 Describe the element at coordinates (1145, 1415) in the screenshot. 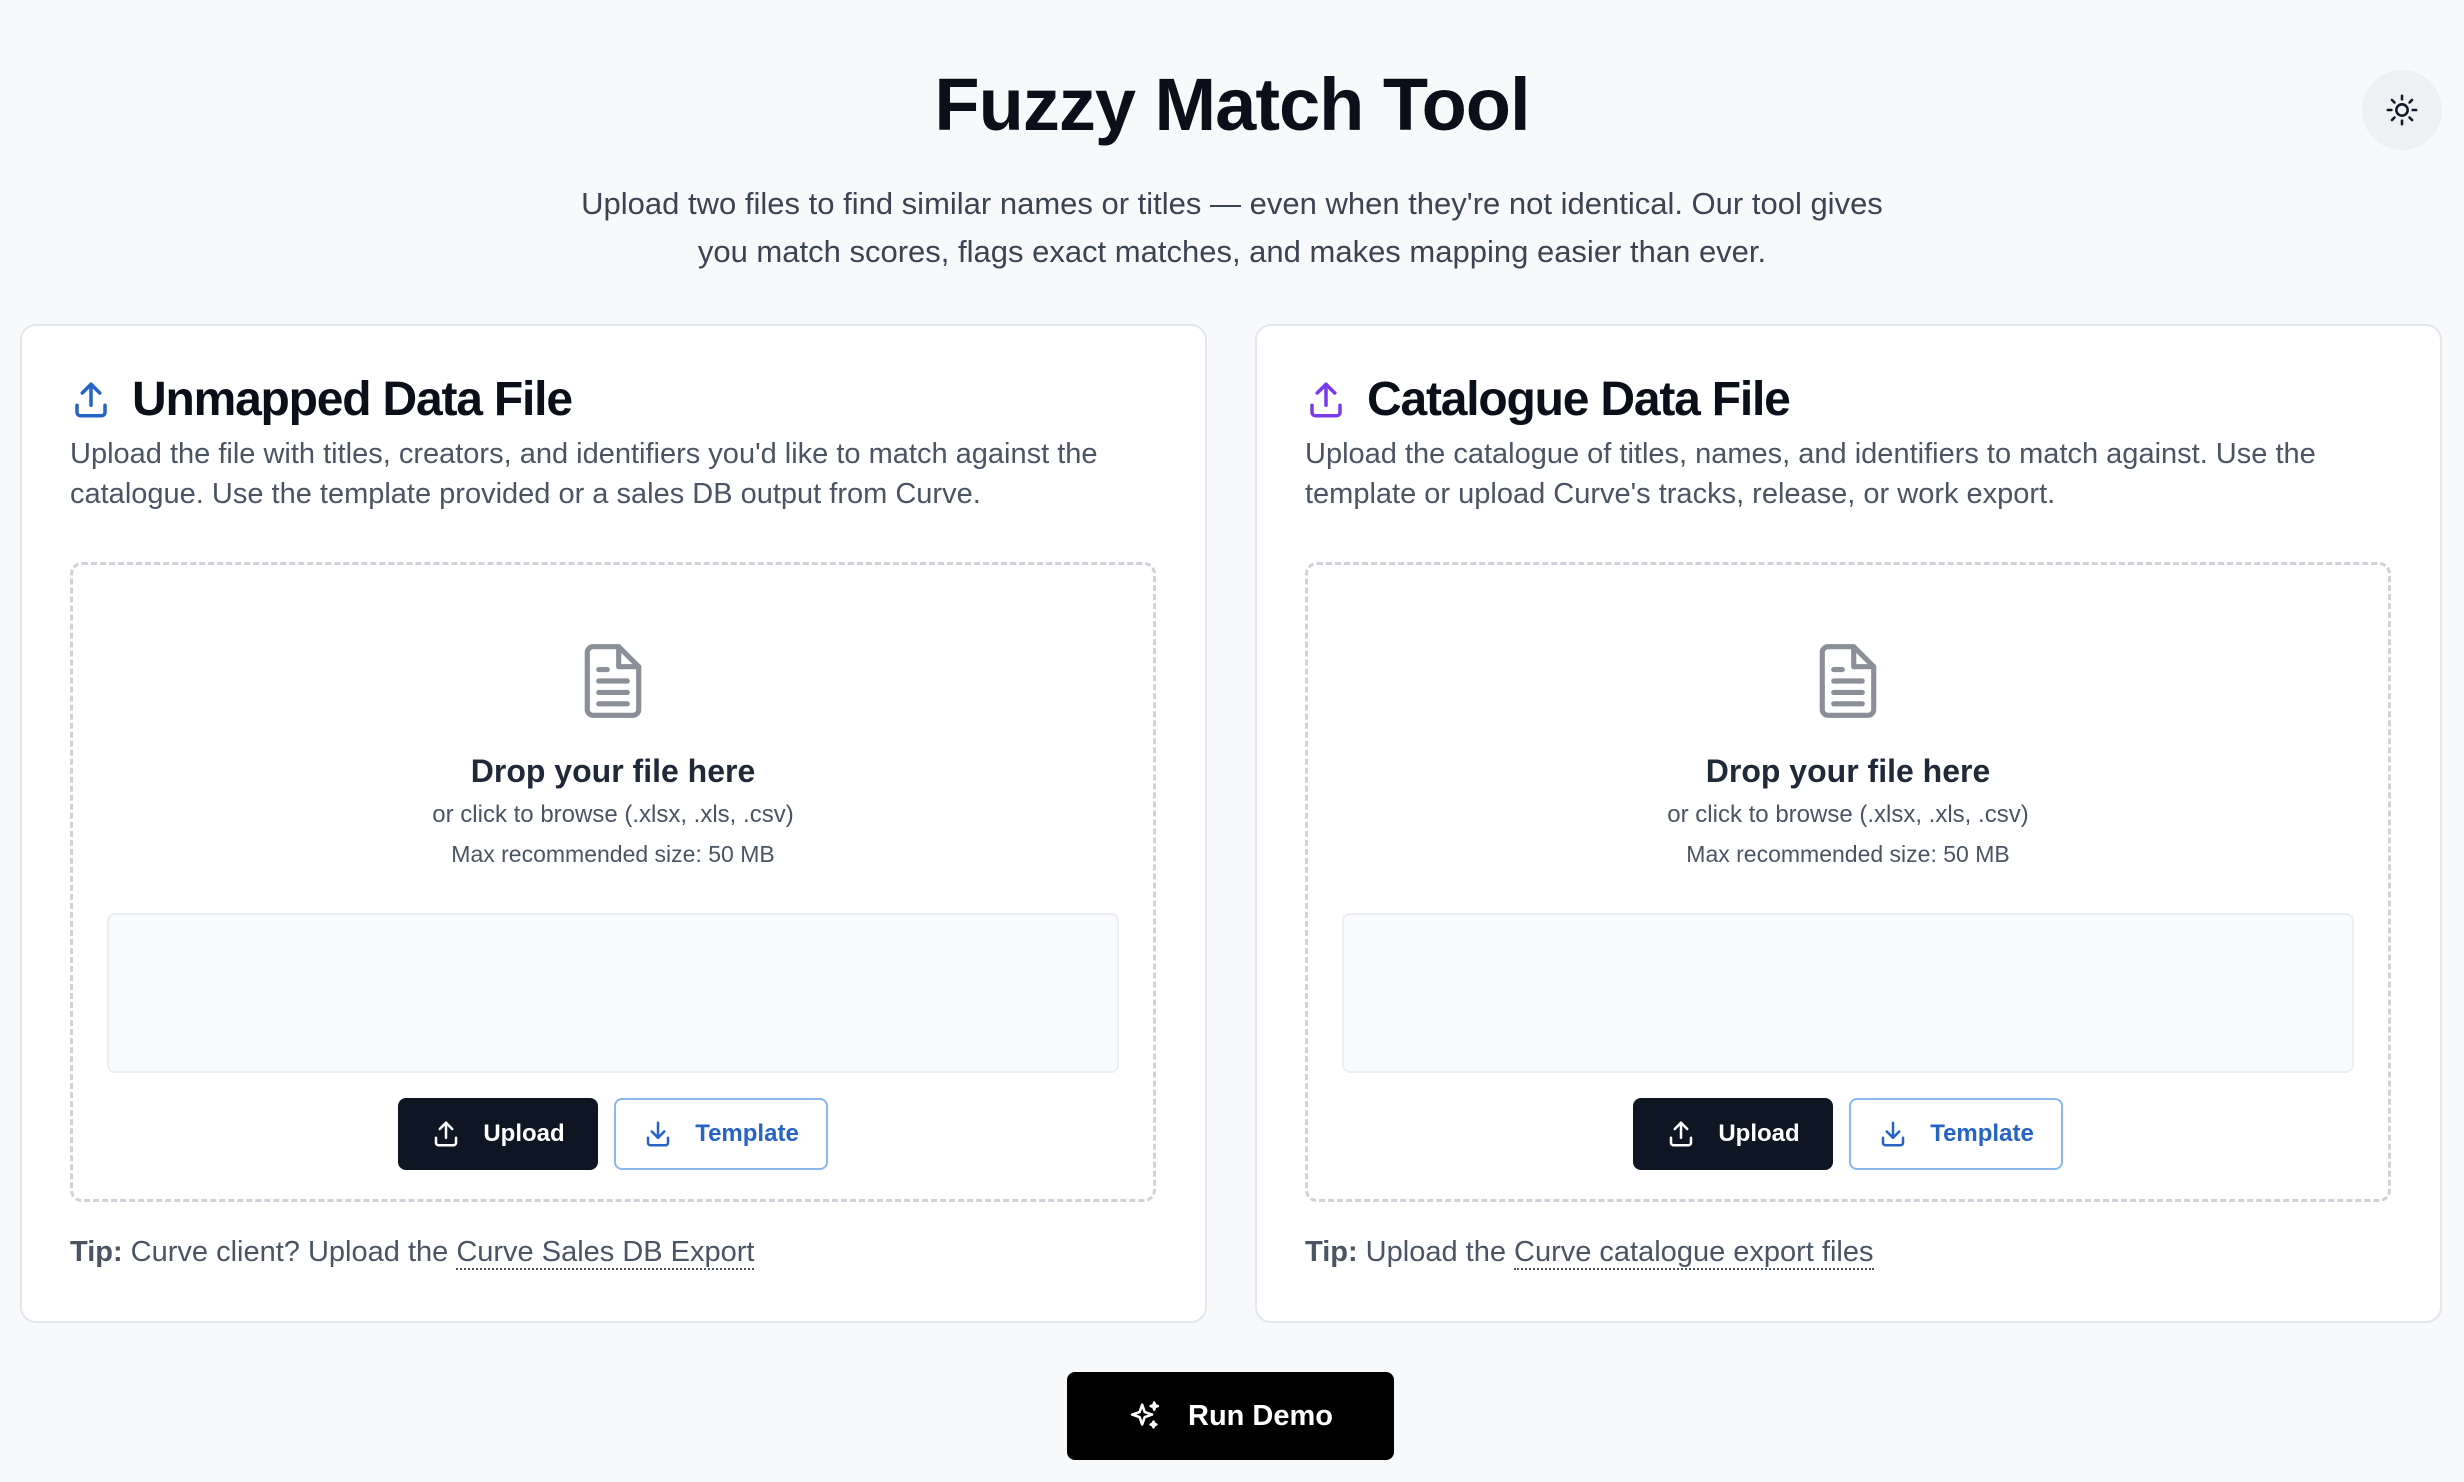

I see `sparkles-icon` at that location.